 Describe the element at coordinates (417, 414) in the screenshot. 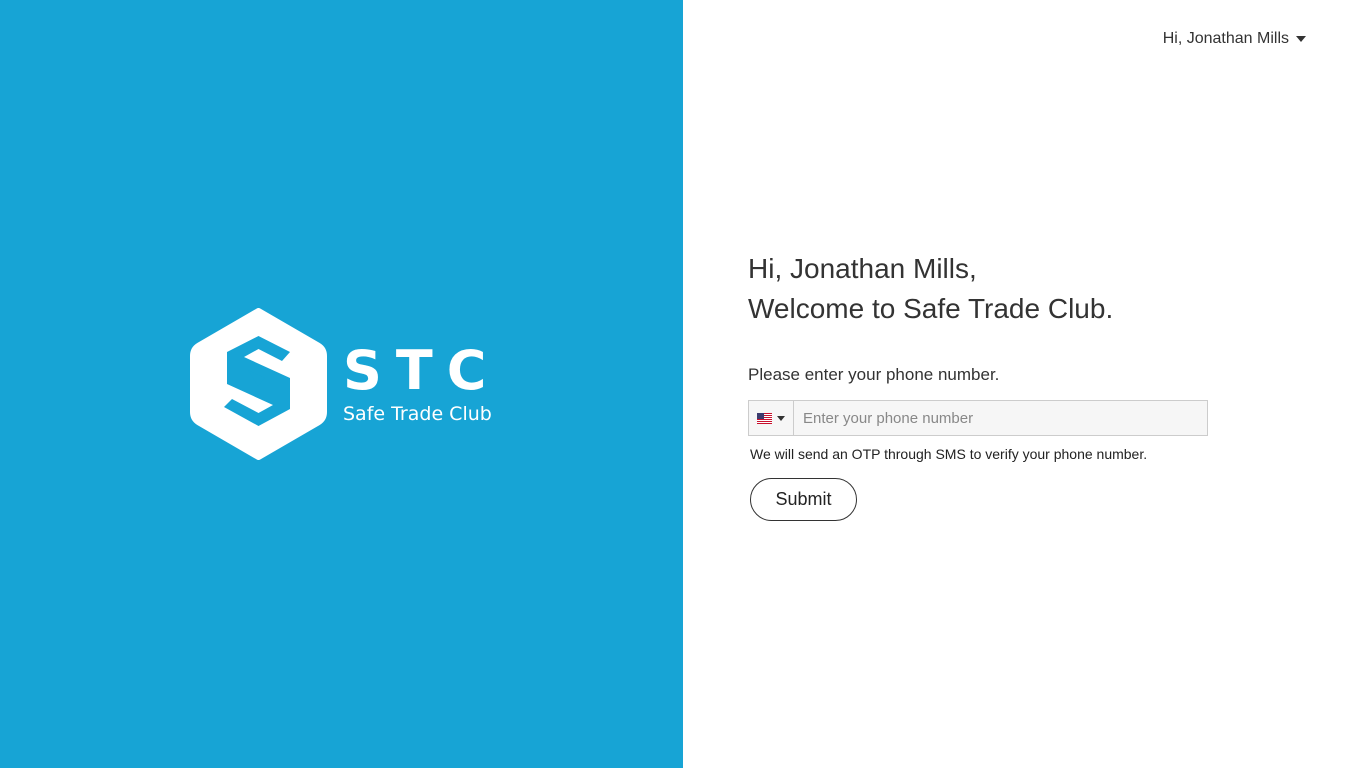

I see `brand-name: Safe Trade Club` at that location.